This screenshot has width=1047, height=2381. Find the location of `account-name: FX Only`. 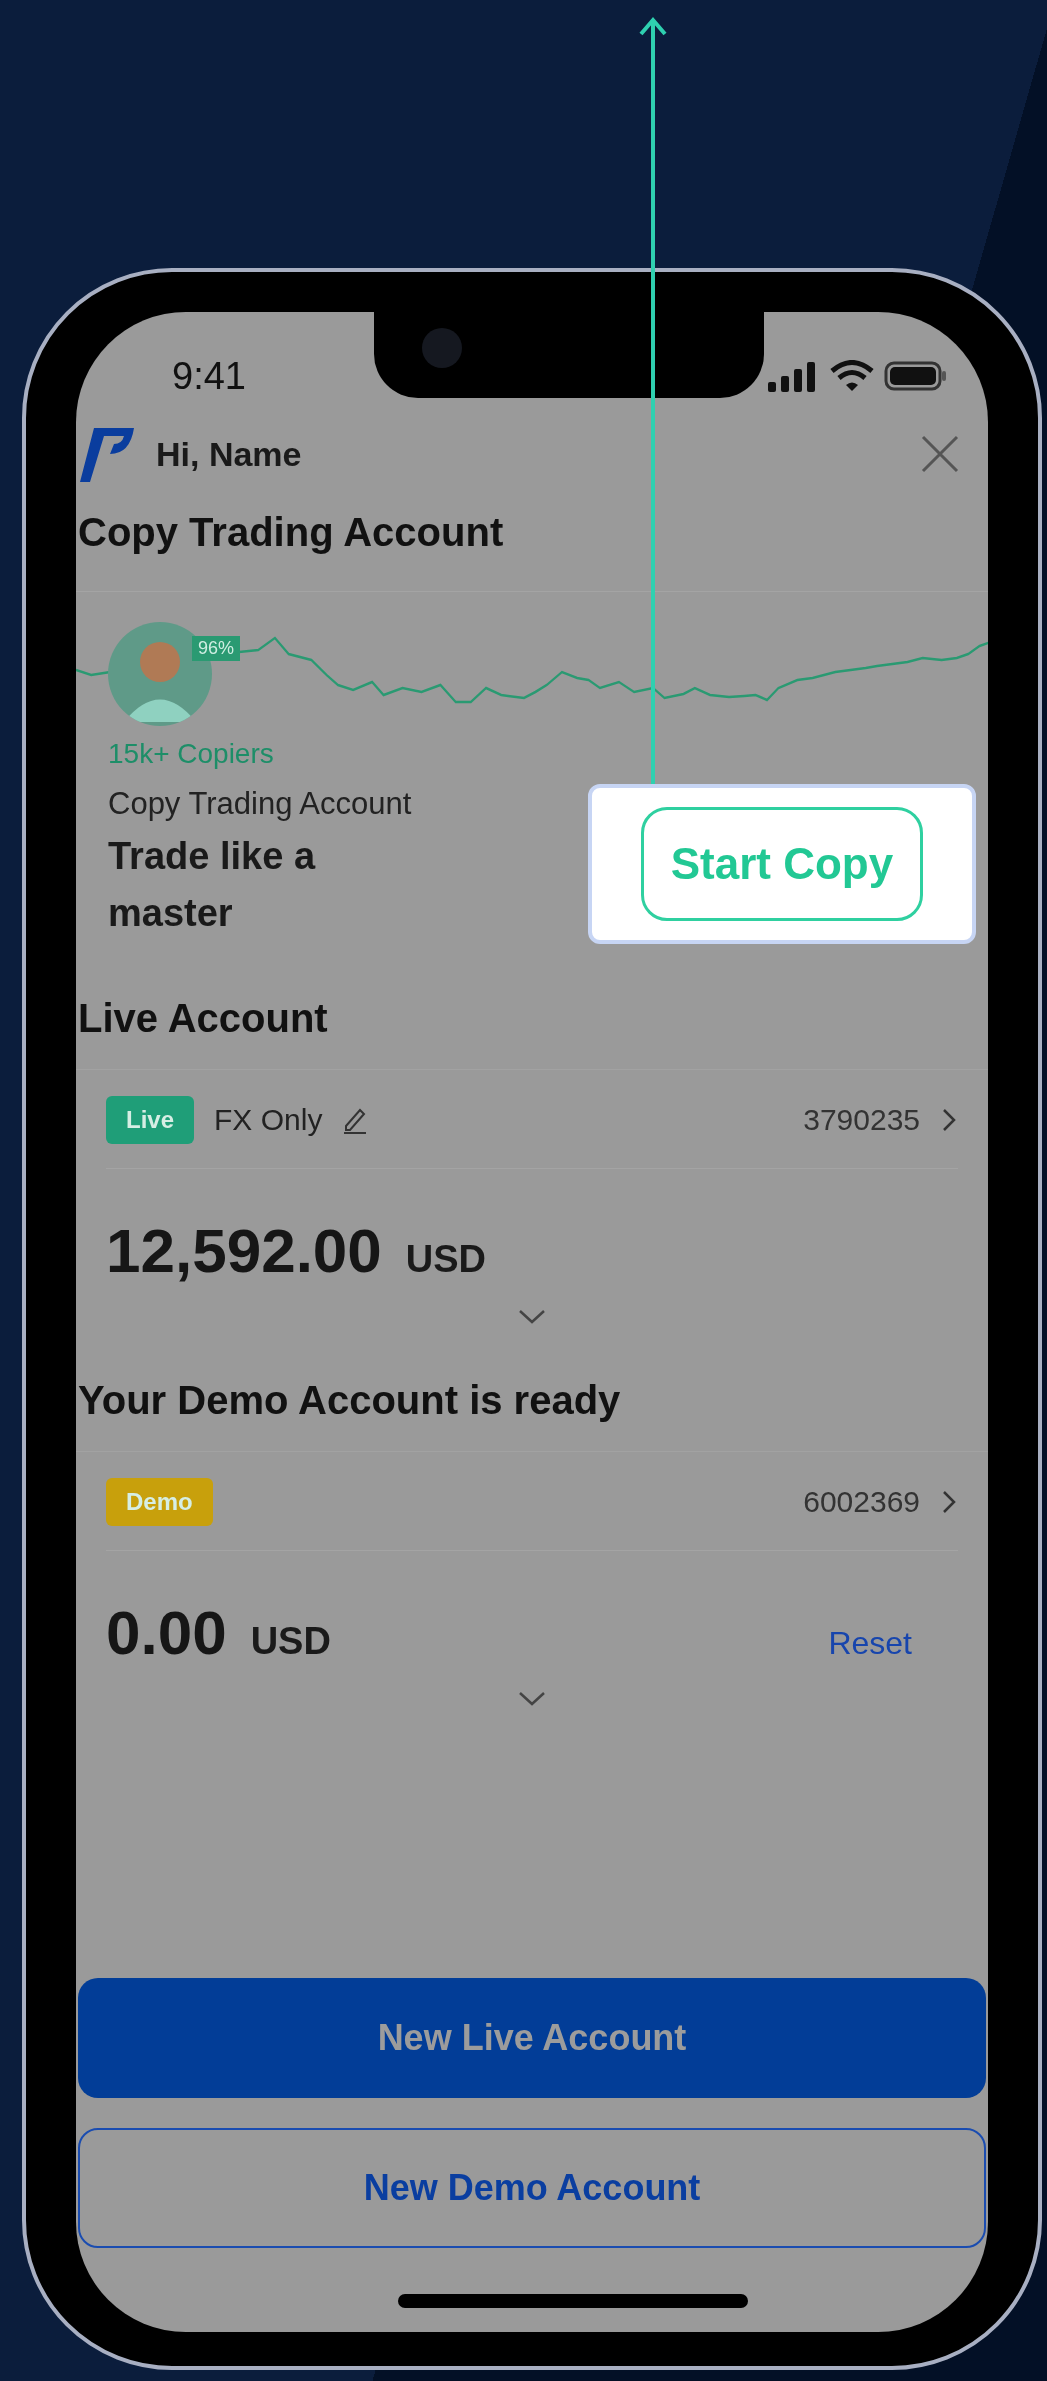

account-name: FX Only is located at coordinates (268, 1120).